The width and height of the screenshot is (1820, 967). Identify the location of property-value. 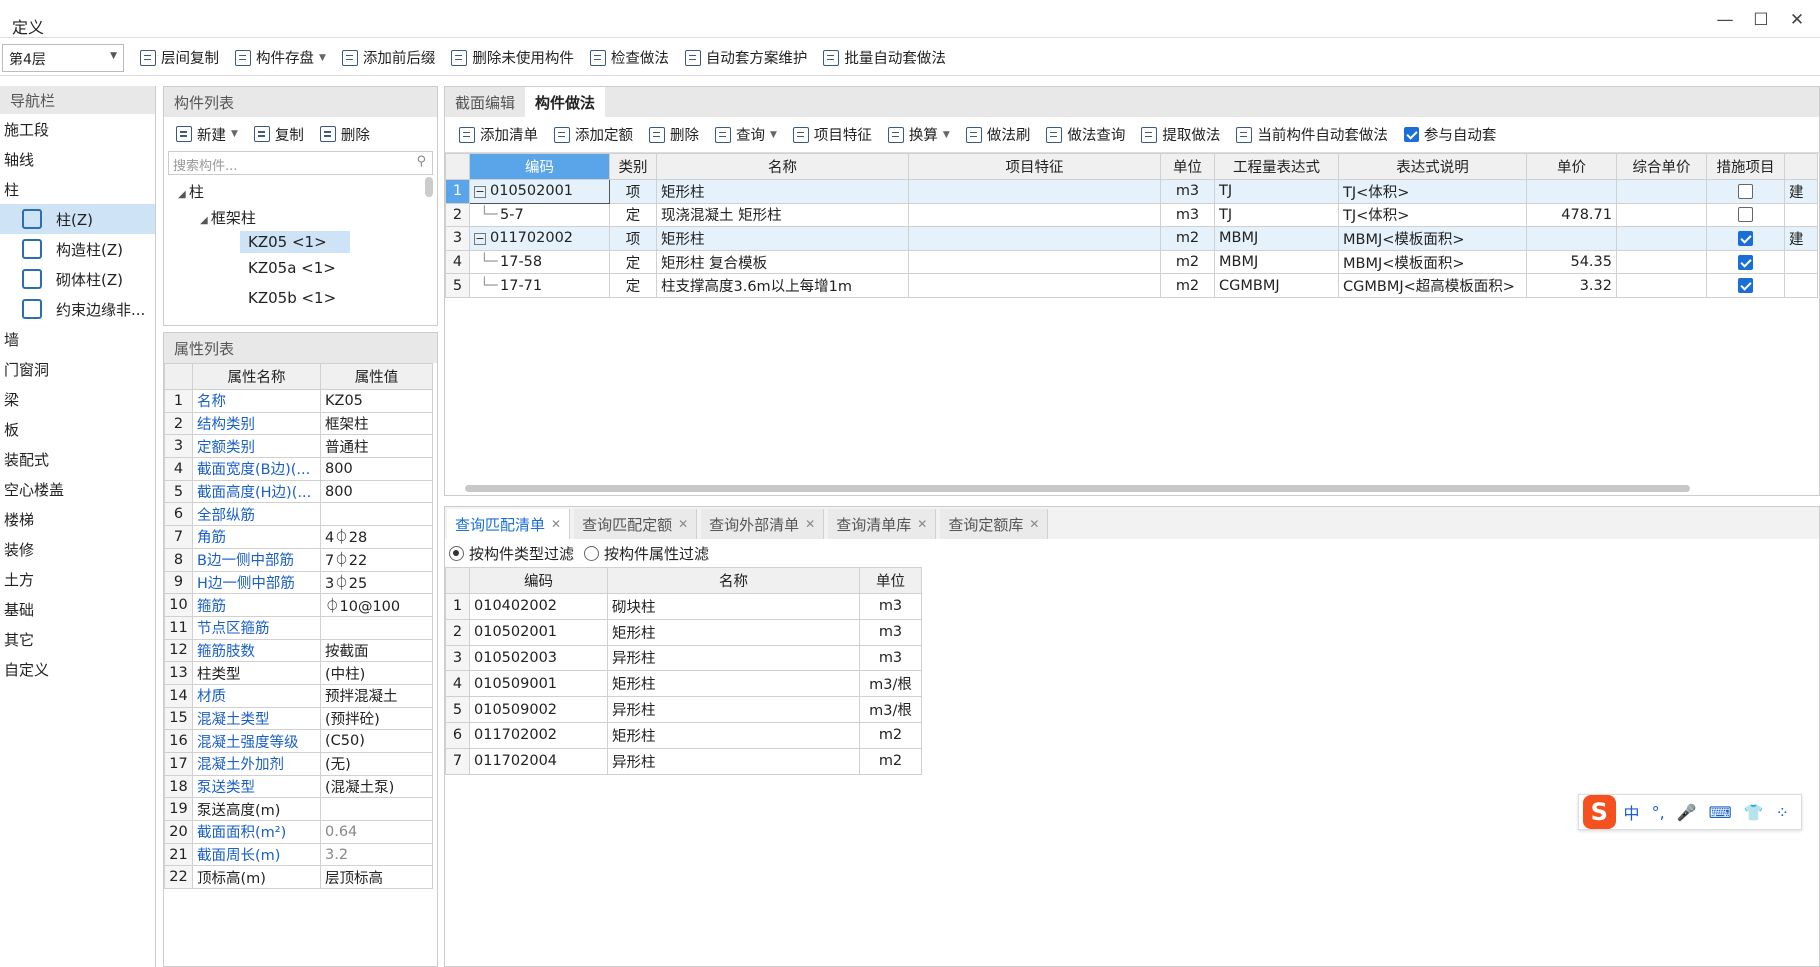
(376, 514).